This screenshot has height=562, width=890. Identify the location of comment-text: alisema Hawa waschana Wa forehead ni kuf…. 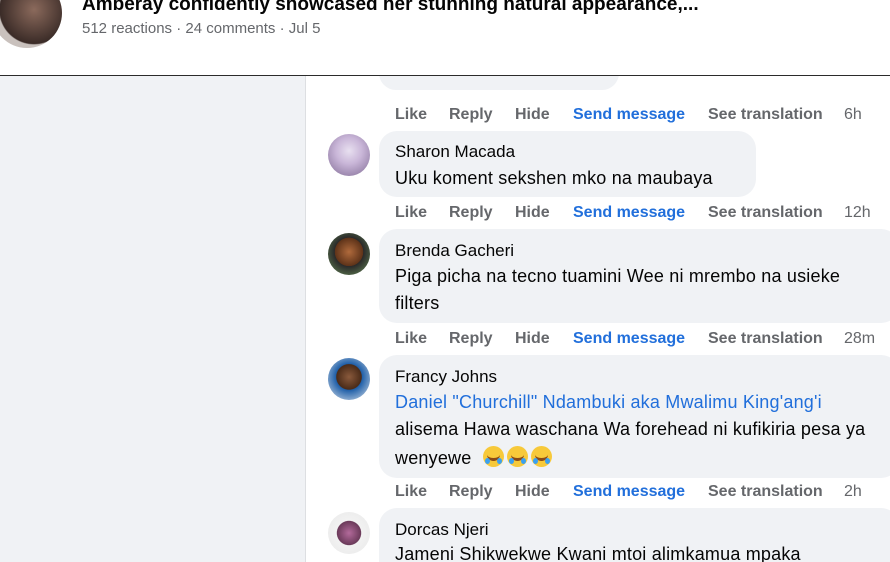
(630, 429).